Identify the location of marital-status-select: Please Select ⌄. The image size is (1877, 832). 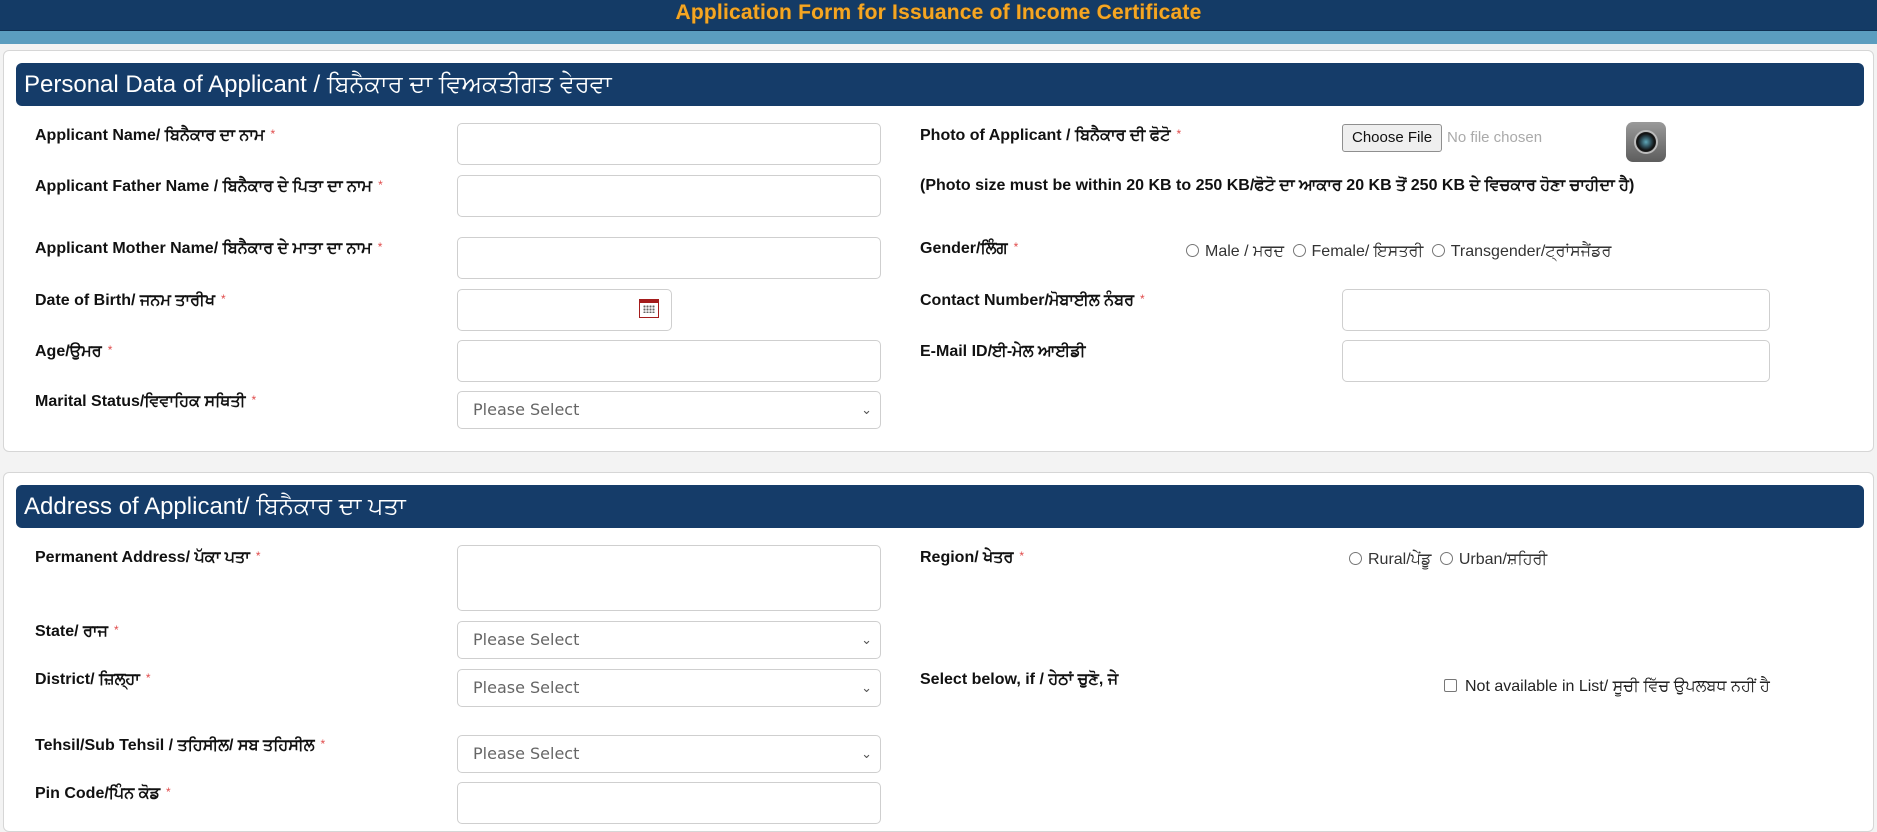
(669, 410).